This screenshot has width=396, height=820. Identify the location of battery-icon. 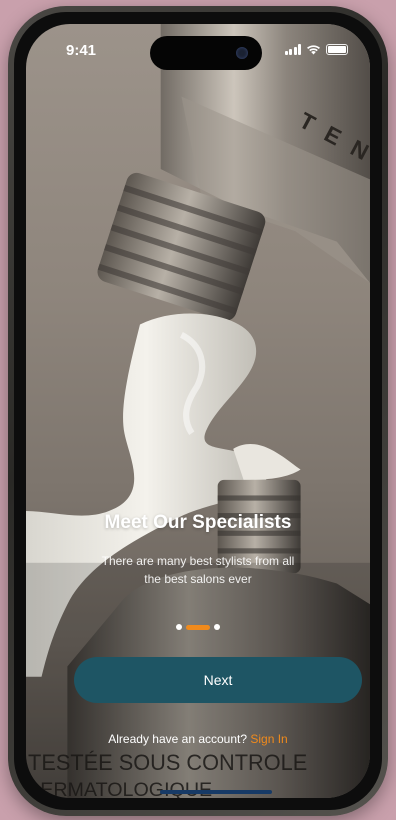
(337, 49).